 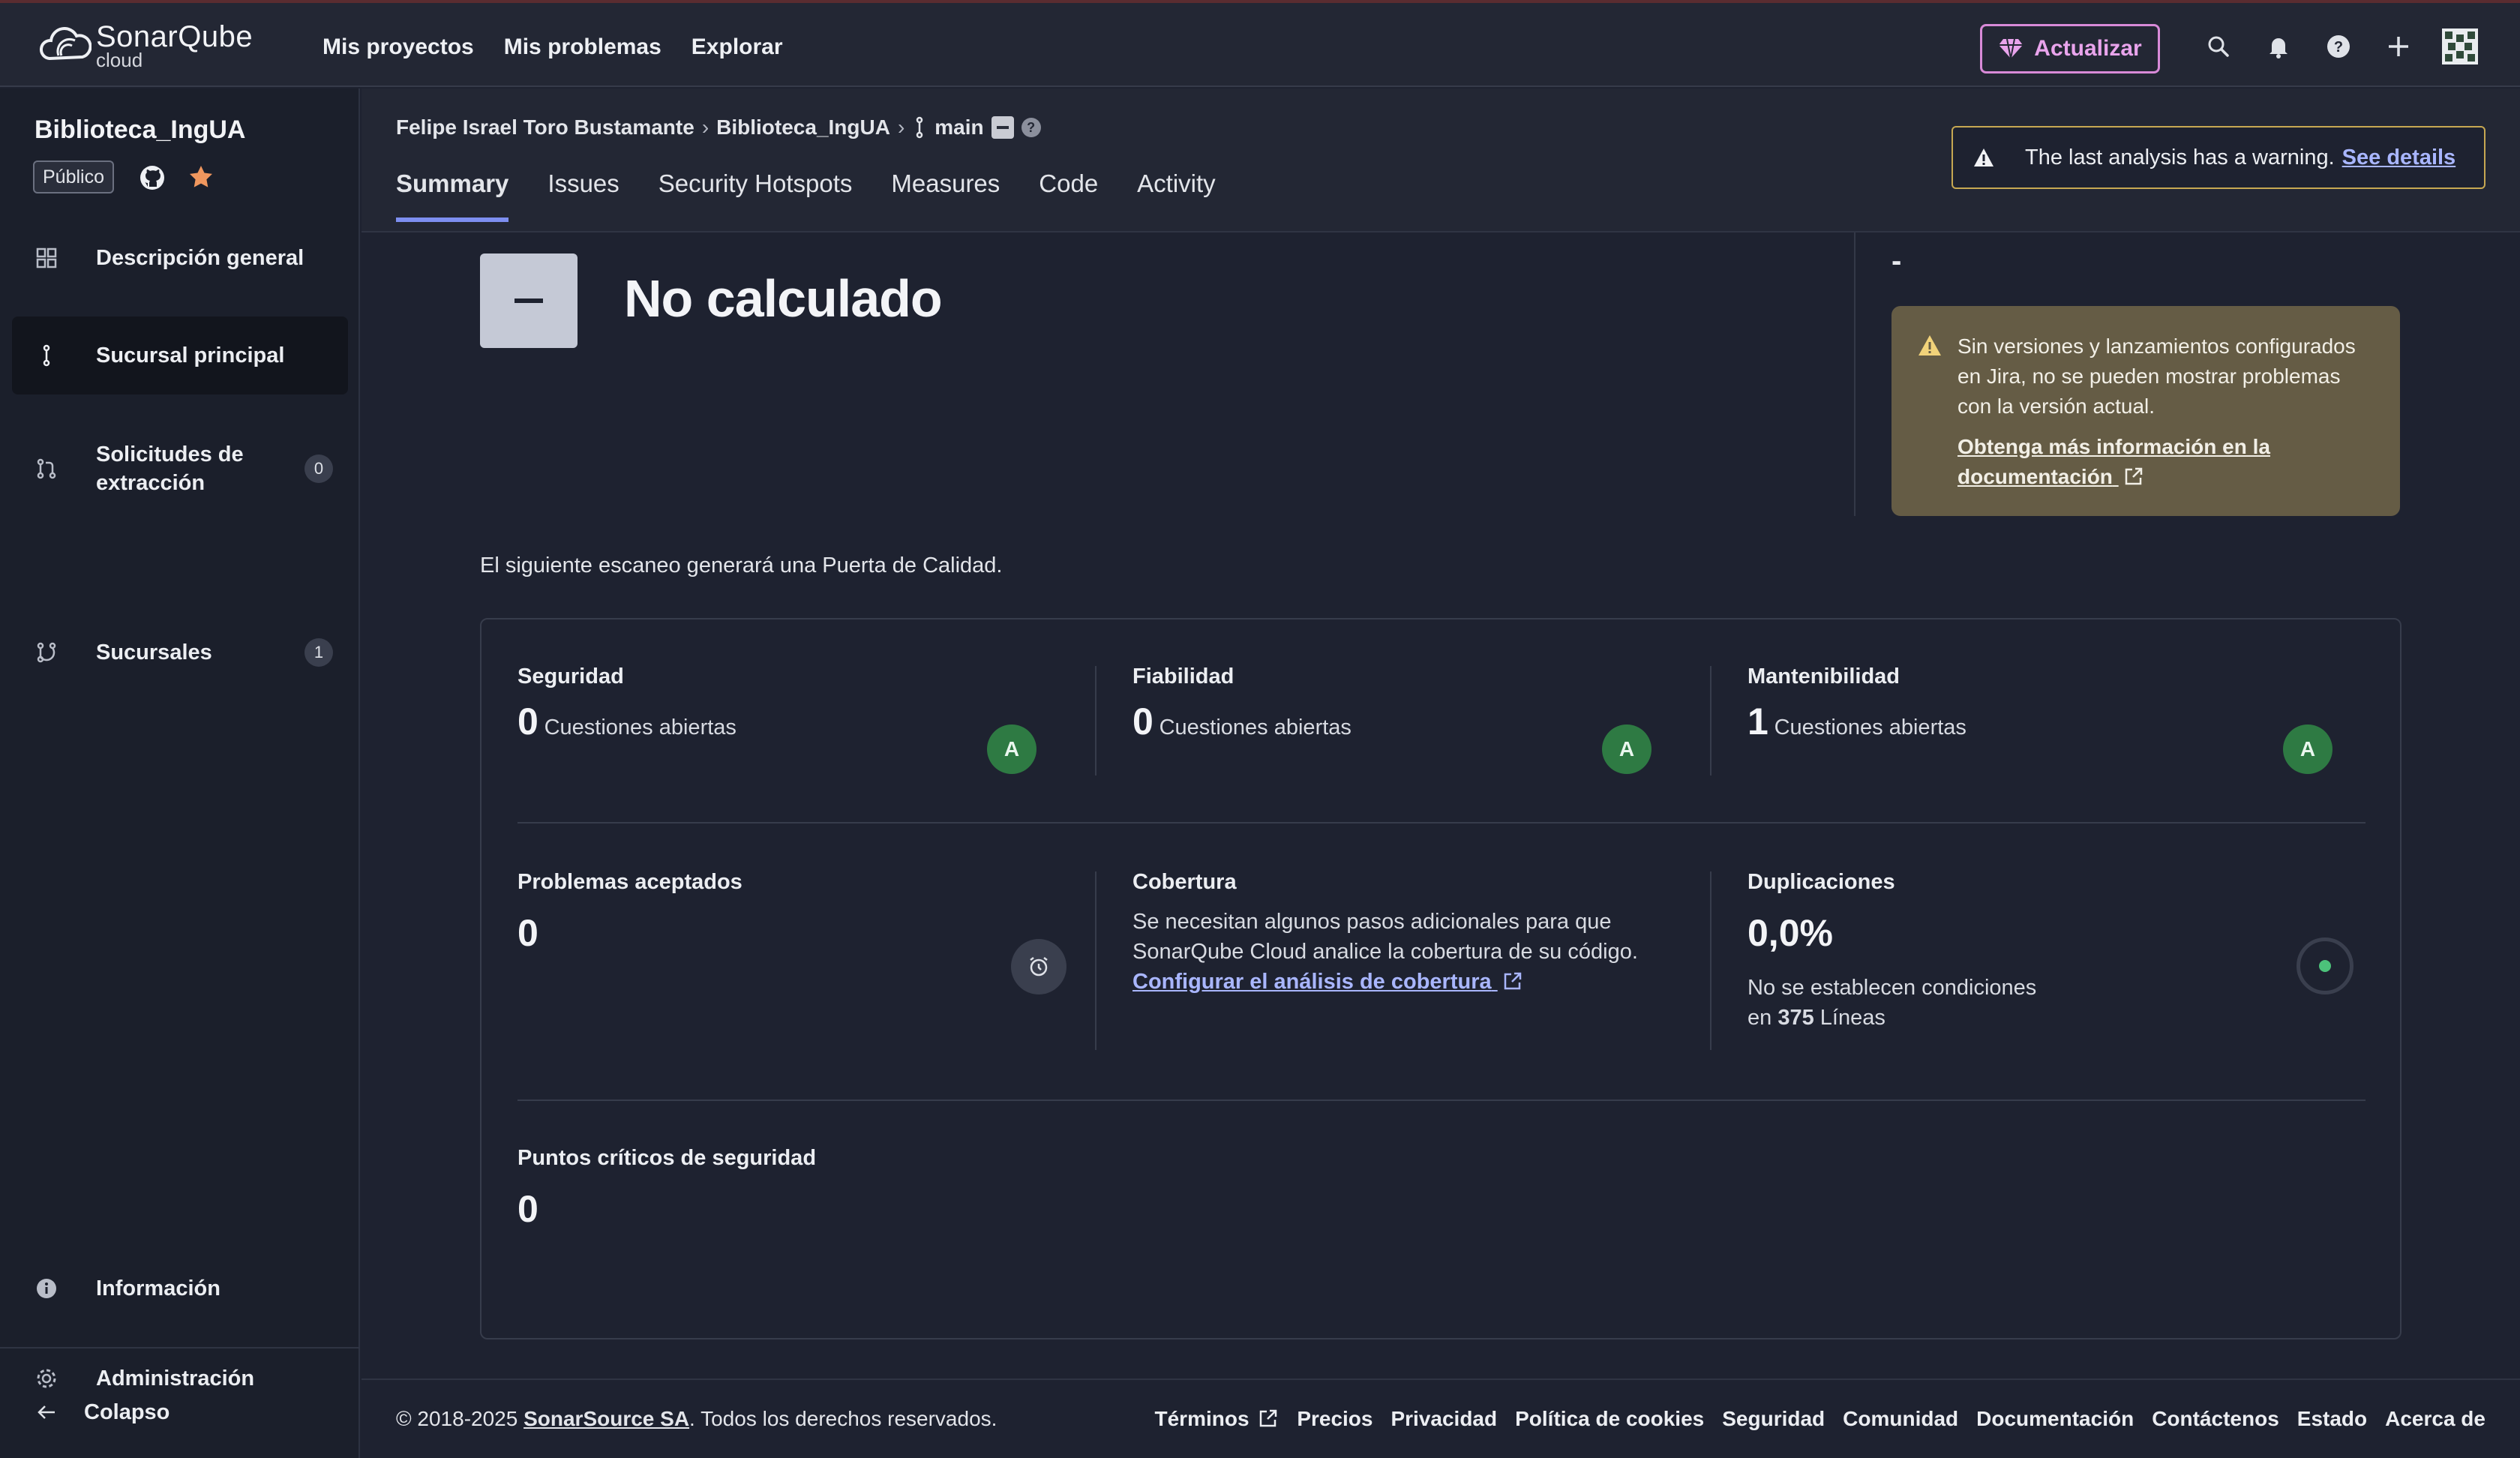 What do you see at coordinates (945, 196) in the screenshot?
I see `tab-measures: Measures` at bounding box center [945, 196].